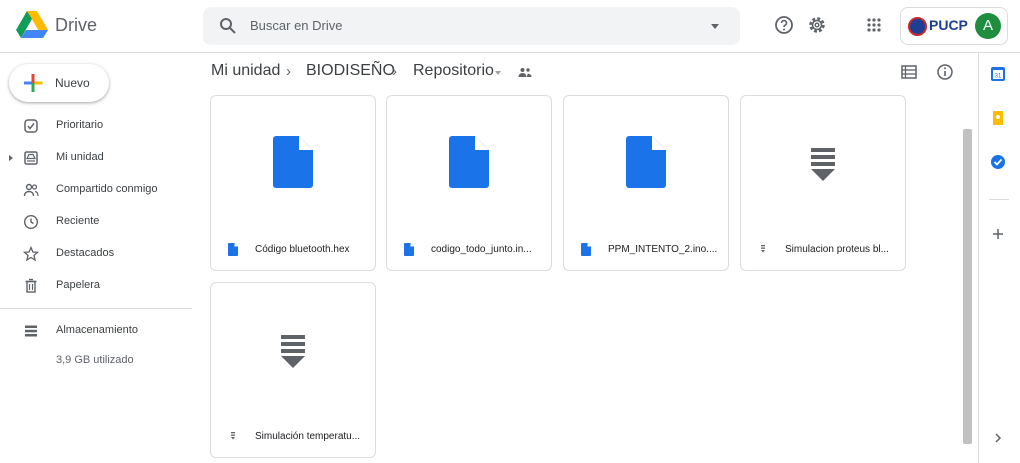 This screenshot has width=1020, height=463. What do you see at coordinates (917, 26) in the screenshot?
I see `org-seal-icon` at bounding box center [917, 26].